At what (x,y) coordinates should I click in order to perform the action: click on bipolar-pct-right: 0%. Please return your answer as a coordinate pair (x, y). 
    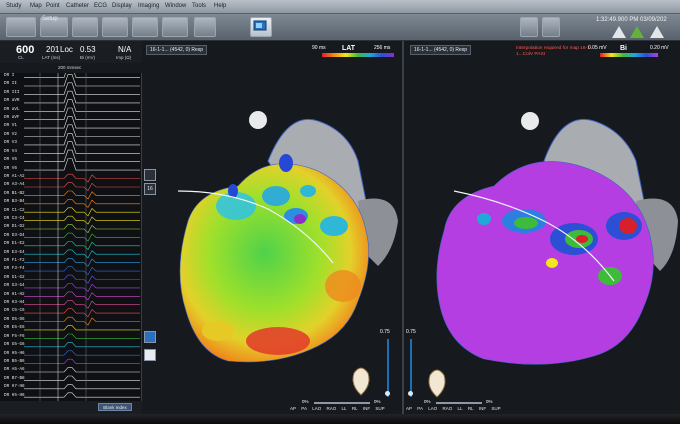
    Looking at the image, I should click on (489, 401).